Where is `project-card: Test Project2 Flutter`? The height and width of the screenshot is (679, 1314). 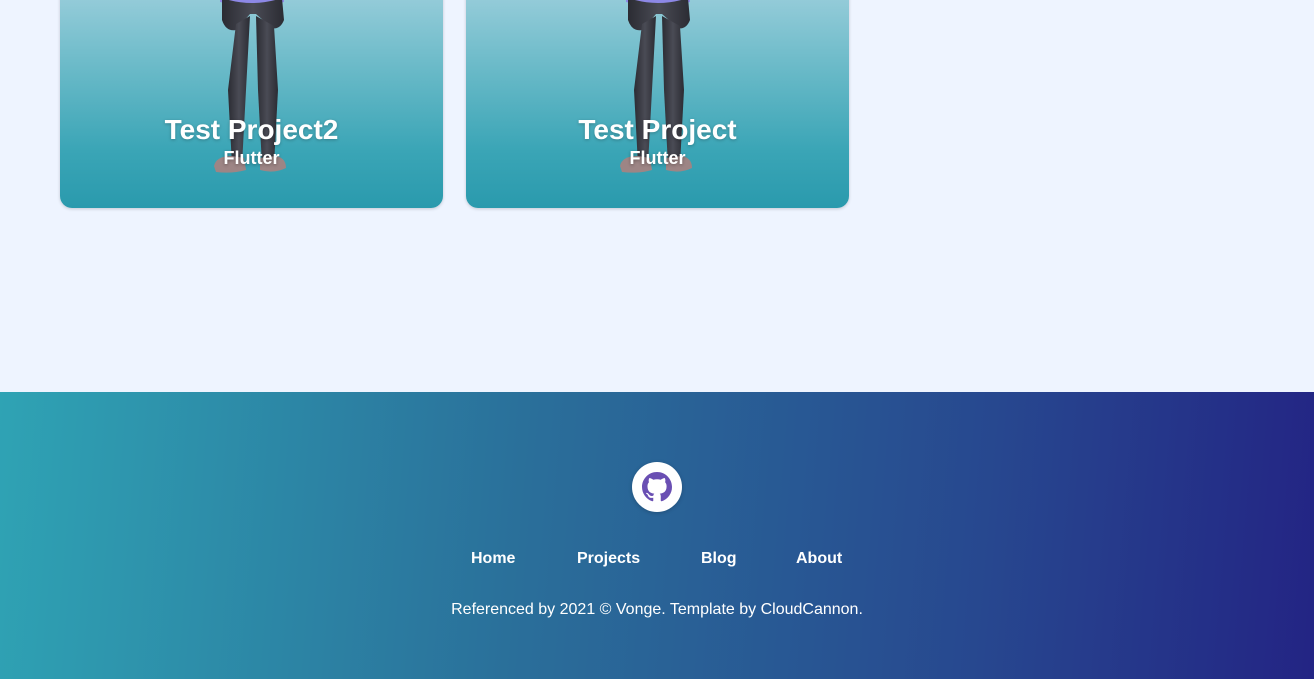 project-card: Test Project2 Flutter is located at coordinates (251, 104).